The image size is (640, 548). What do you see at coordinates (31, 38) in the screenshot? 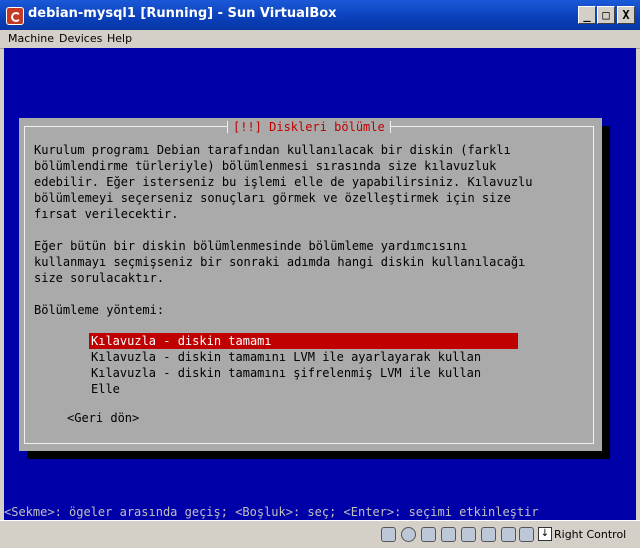
I see `menu-machine: Machine` at bounding box center [31, 38].